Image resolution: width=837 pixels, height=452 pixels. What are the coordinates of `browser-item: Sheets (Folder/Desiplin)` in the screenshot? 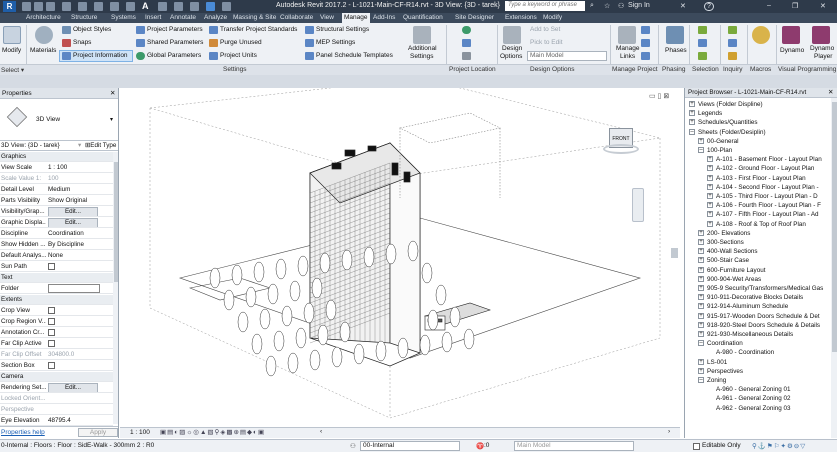 It's located at (732, 132).